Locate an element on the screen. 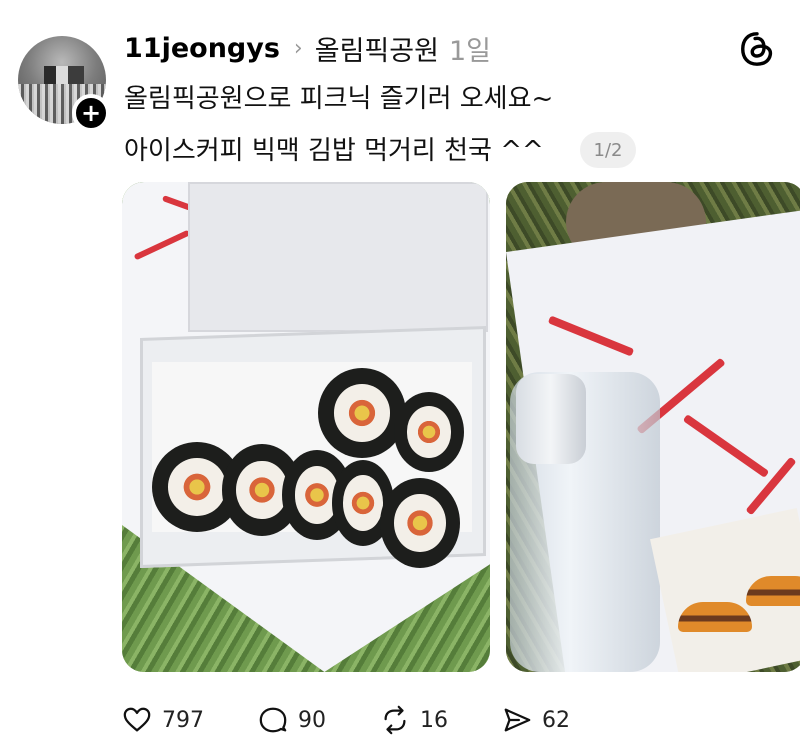 Image resolution: width=800 pixels, height=748 pixels. post-text-line-1: 올림픽공원으로 피크닉 즐기러 오세요~ is located at coordinates (339, 99).